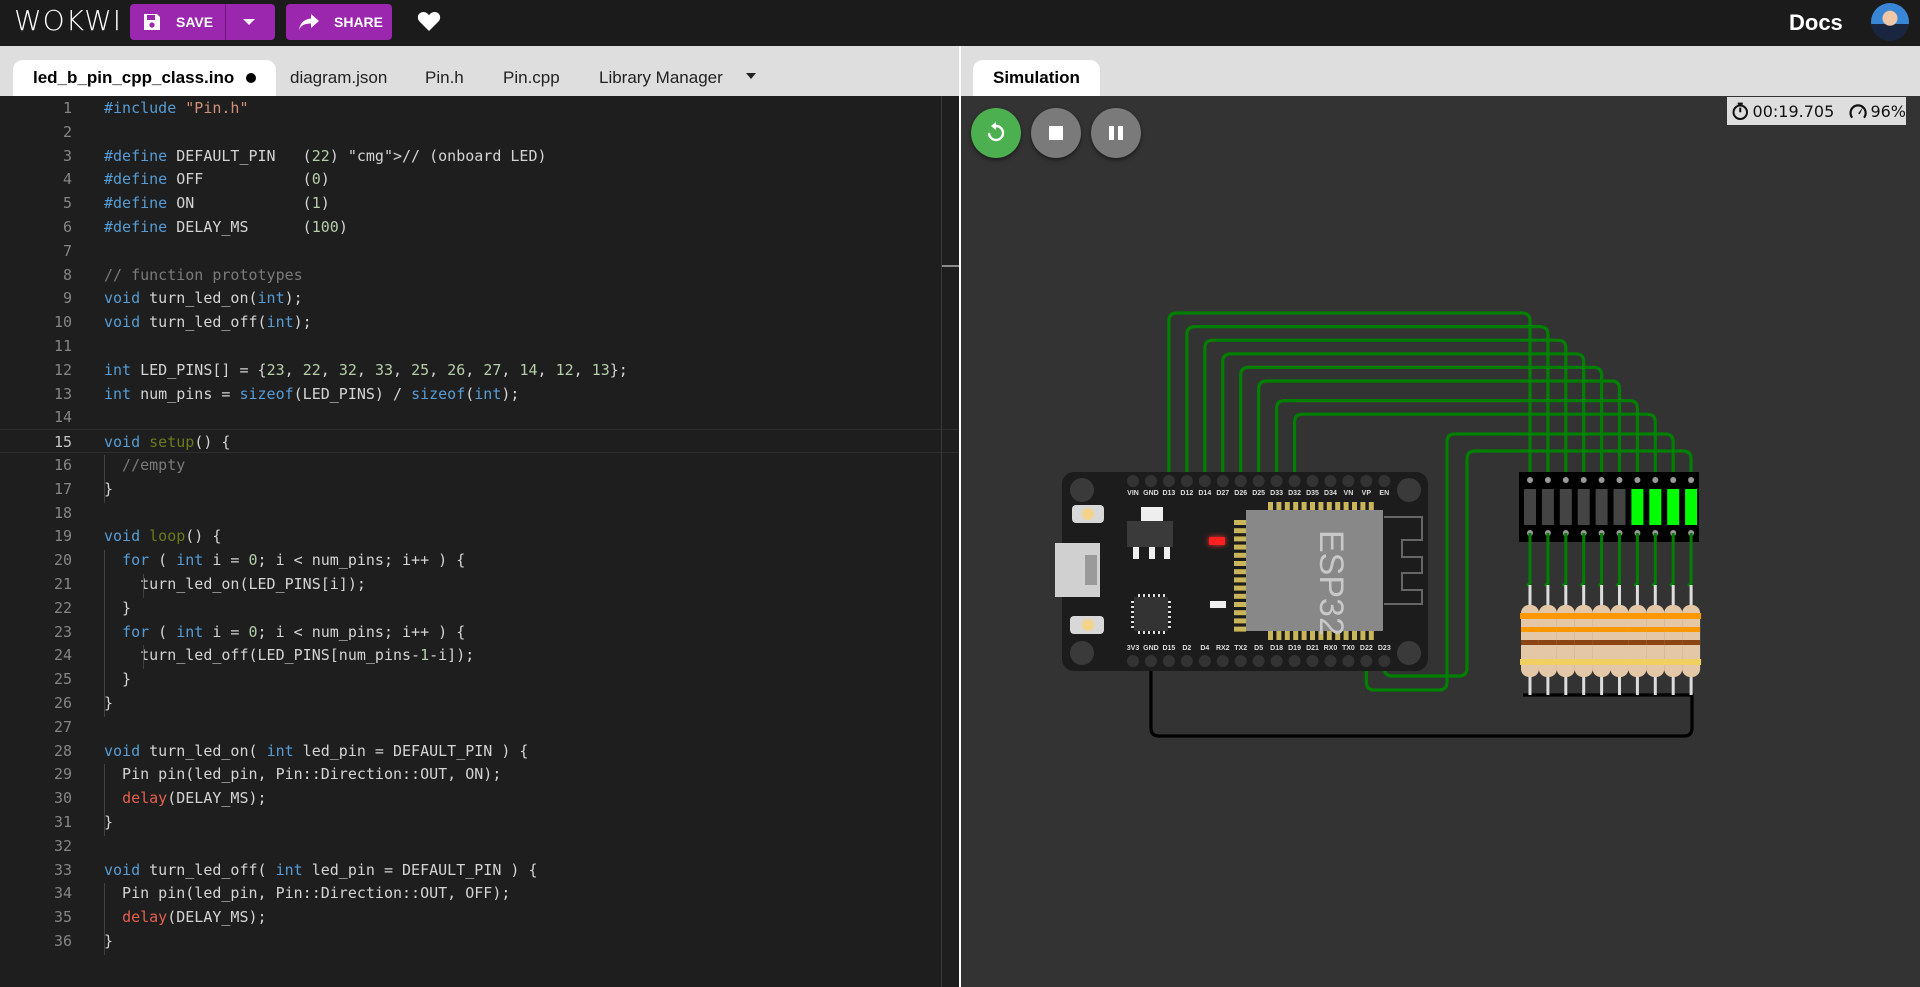 Image resolution: width=1920 pixels, height=987 pixels. Describe the element at coordinates (67, 298) in the screenshot. I see `line-number: 9` at that location.